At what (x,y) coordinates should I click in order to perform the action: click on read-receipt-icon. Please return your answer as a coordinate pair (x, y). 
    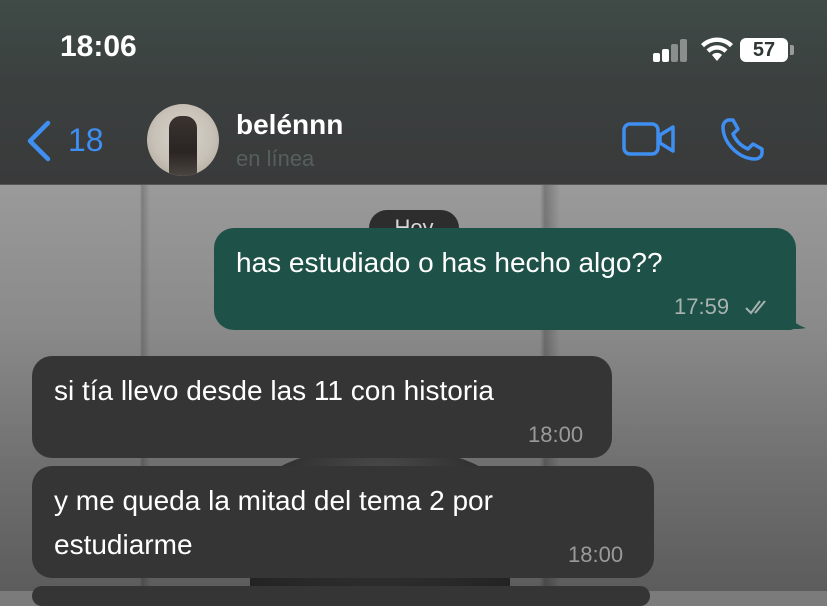
    Looking at the image, I should click on (755, 307).